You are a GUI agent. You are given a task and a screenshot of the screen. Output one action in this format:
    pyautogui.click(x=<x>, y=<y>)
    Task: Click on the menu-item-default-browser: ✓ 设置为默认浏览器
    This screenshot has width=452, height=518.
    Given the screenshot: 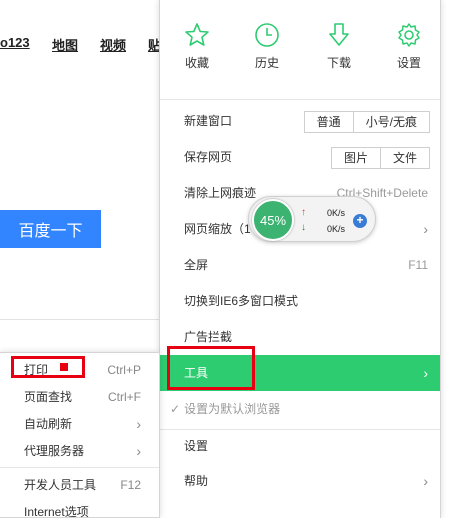 What is the action you would take?
    pyautogui.click(x=300, y=409)
    